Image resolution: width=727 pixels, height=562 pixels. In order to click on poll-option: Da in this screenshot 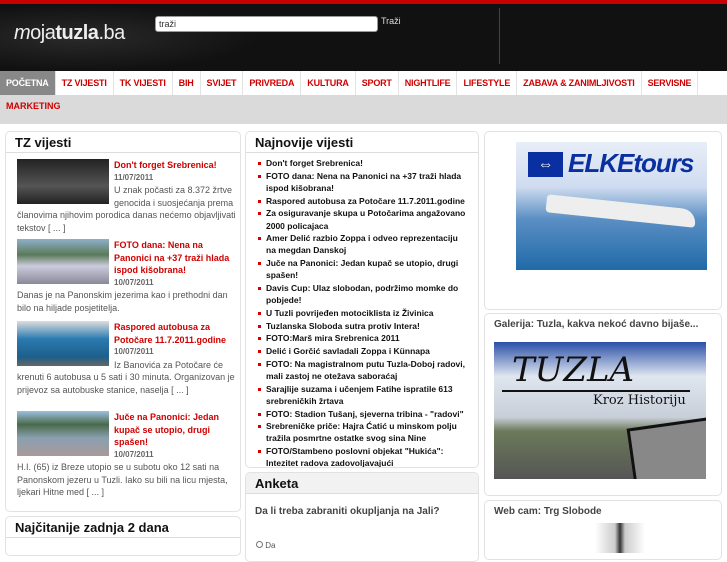, I will do `click(265, 545)`.